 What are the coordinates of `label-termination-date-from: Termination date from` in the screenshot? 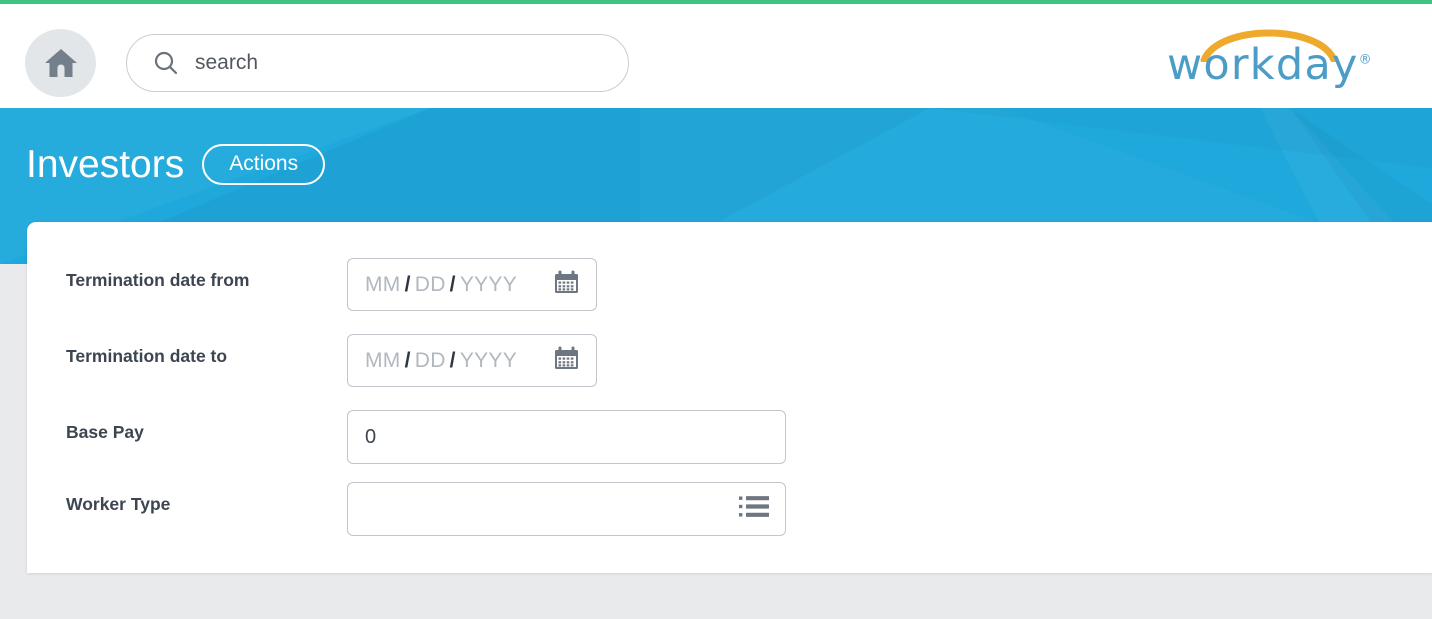 It's located at (158, 280).